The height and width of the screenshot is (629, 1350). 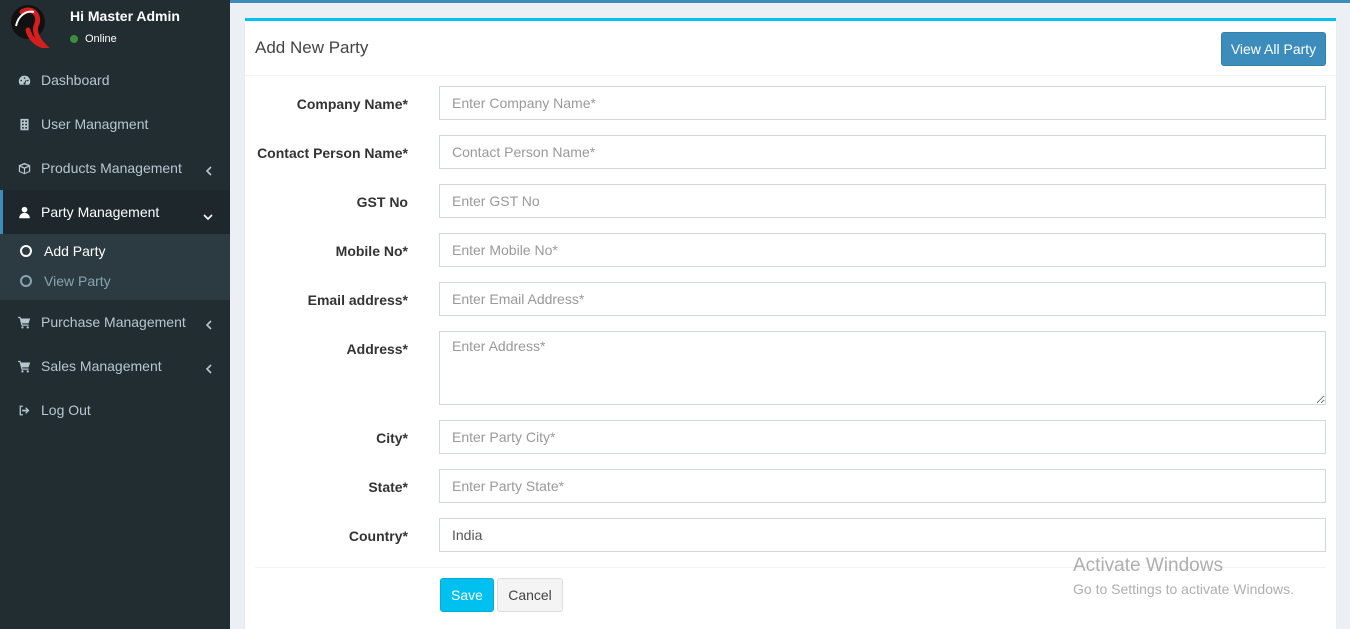 I want to click on sidebar-item-sales: Sales Management, so click(x=115, y=366).